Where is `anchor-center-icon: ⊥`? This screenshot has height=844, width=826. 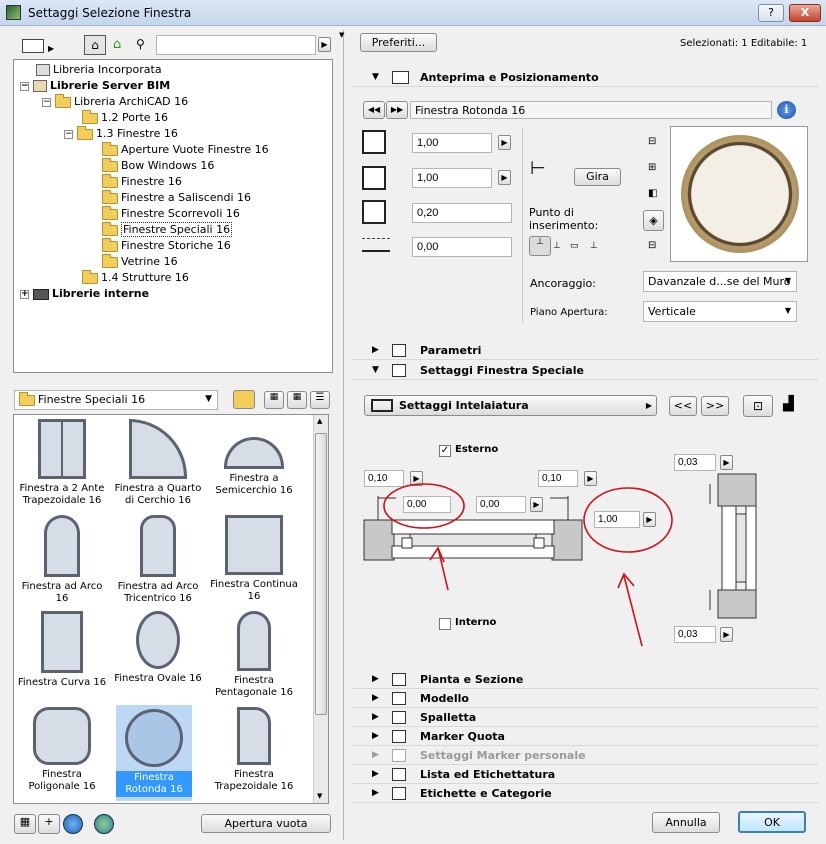 anchor-center-icon: ⊥ is located at coordinates (557, 246).